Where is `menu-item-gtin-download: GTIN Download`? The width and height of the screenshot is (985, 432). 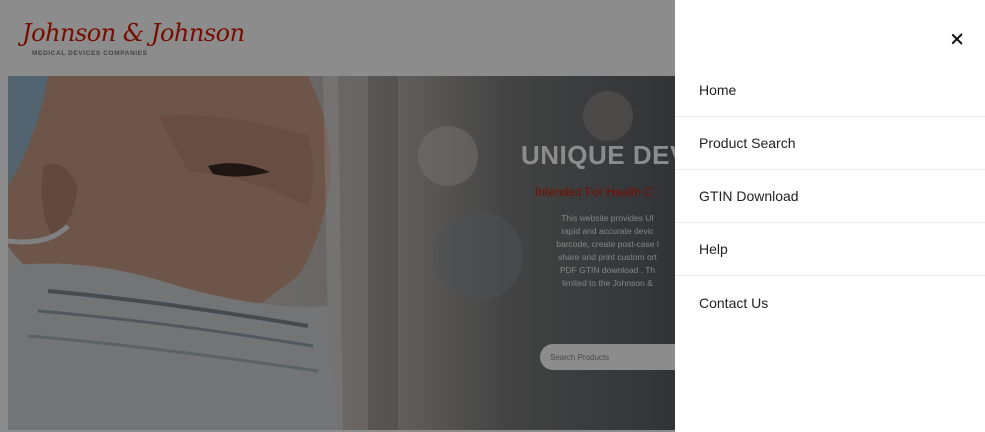
menu-item-gtin-download: GTIN Download is located at coordinates (830, 196).